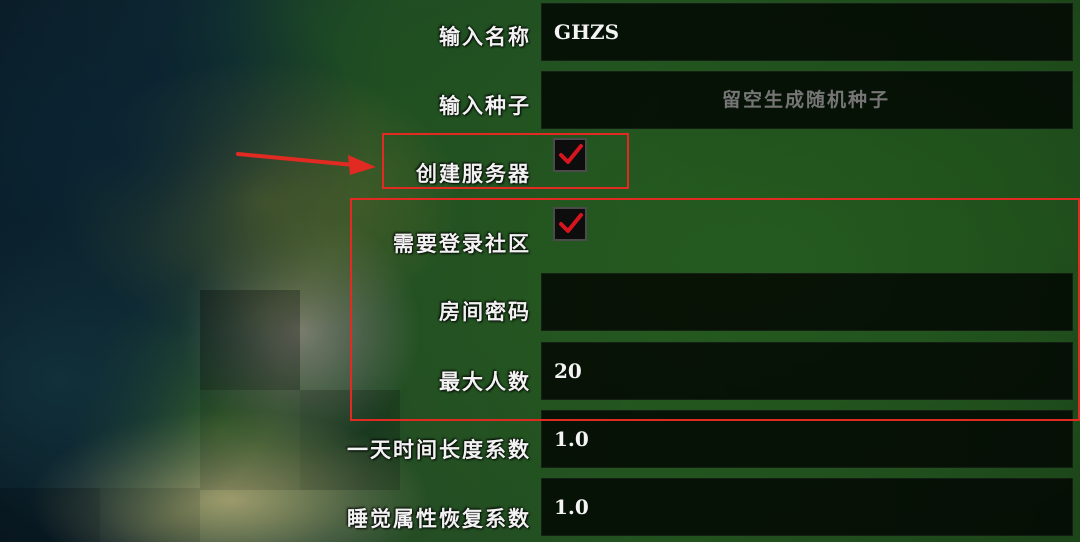 The width and height of the screenshot is (1080, 542). I want to click on create-server-label: 创建服务器, so click(473, 174).